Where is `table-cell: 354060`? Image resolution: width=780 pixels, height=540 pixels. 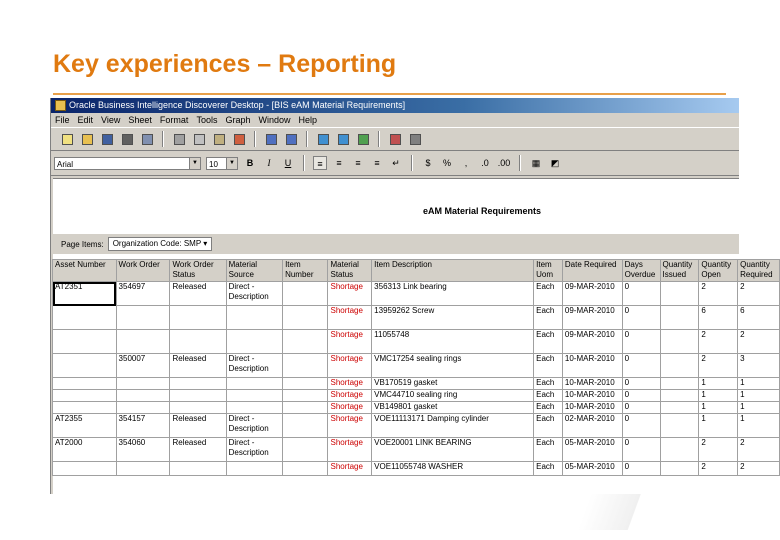 table-cell: 354060 is located at coordinates (143, 449).